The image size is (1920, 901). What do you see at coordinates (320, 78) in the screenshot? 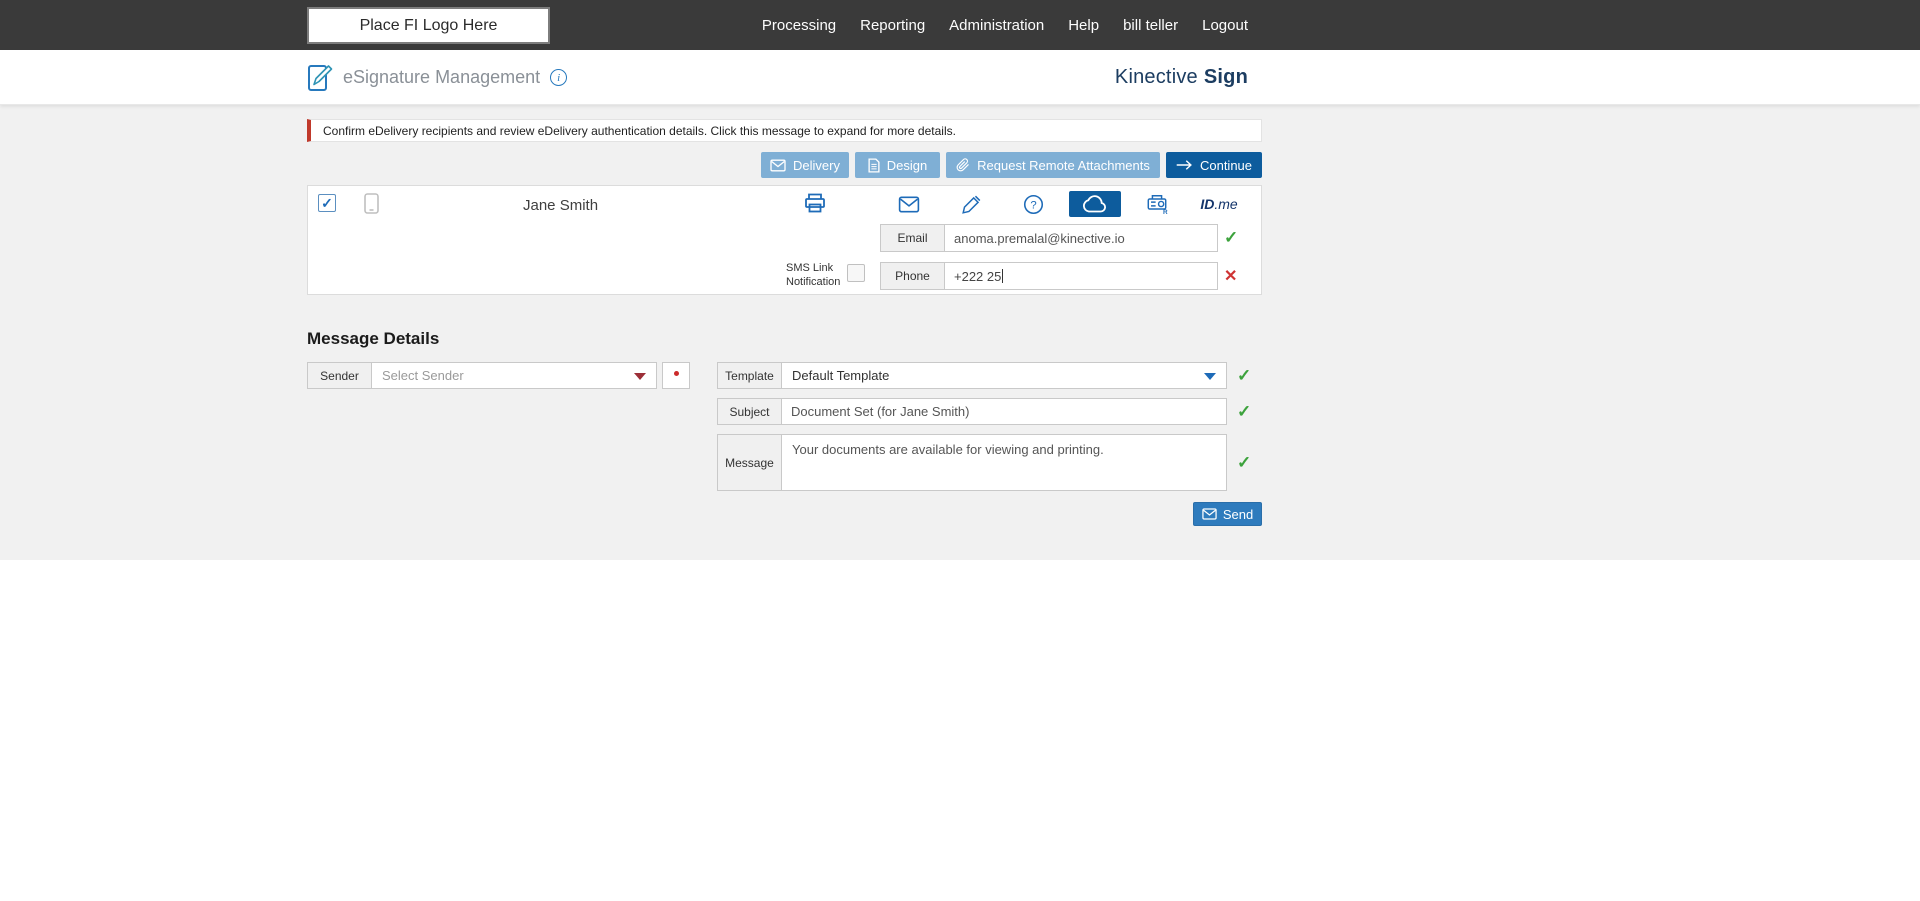
I see `esignature-document-icon` at bounding box center [320, 78].